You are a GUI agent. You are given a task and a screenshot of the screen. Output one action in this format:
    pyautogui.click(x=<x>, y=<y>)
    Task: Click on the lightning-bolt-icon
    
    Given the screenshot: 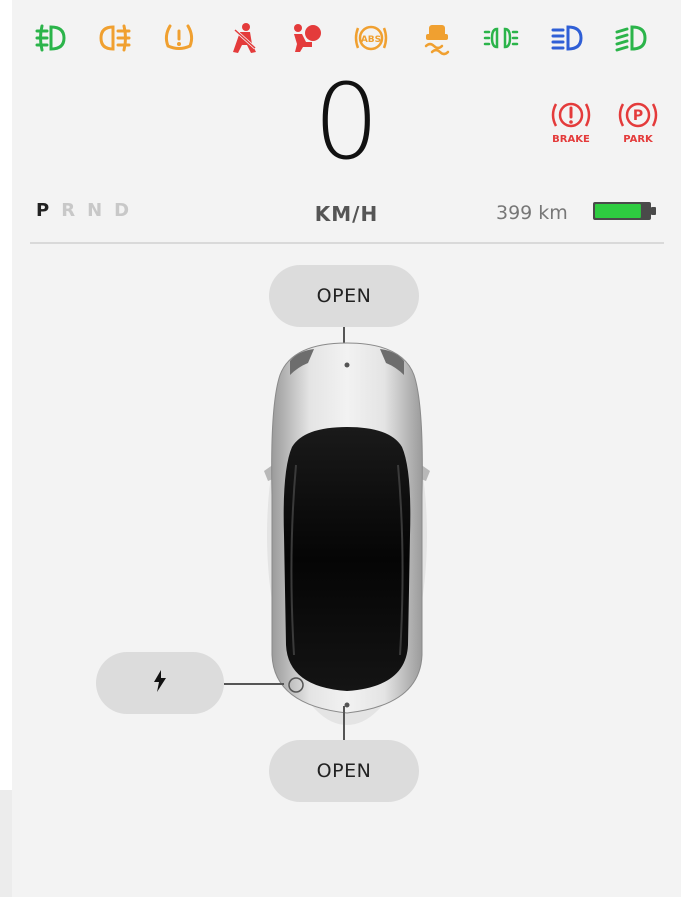 What is the action you would take?
    pyautogui.click(x=160, y=683)
    